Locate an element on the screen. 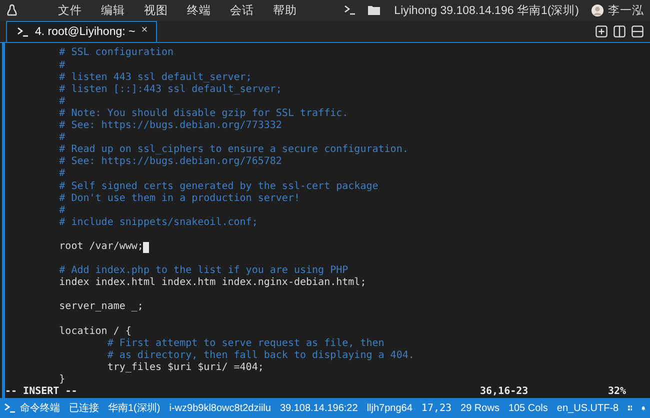  menu-item: 帮助 is located at coordinates (285, 10).